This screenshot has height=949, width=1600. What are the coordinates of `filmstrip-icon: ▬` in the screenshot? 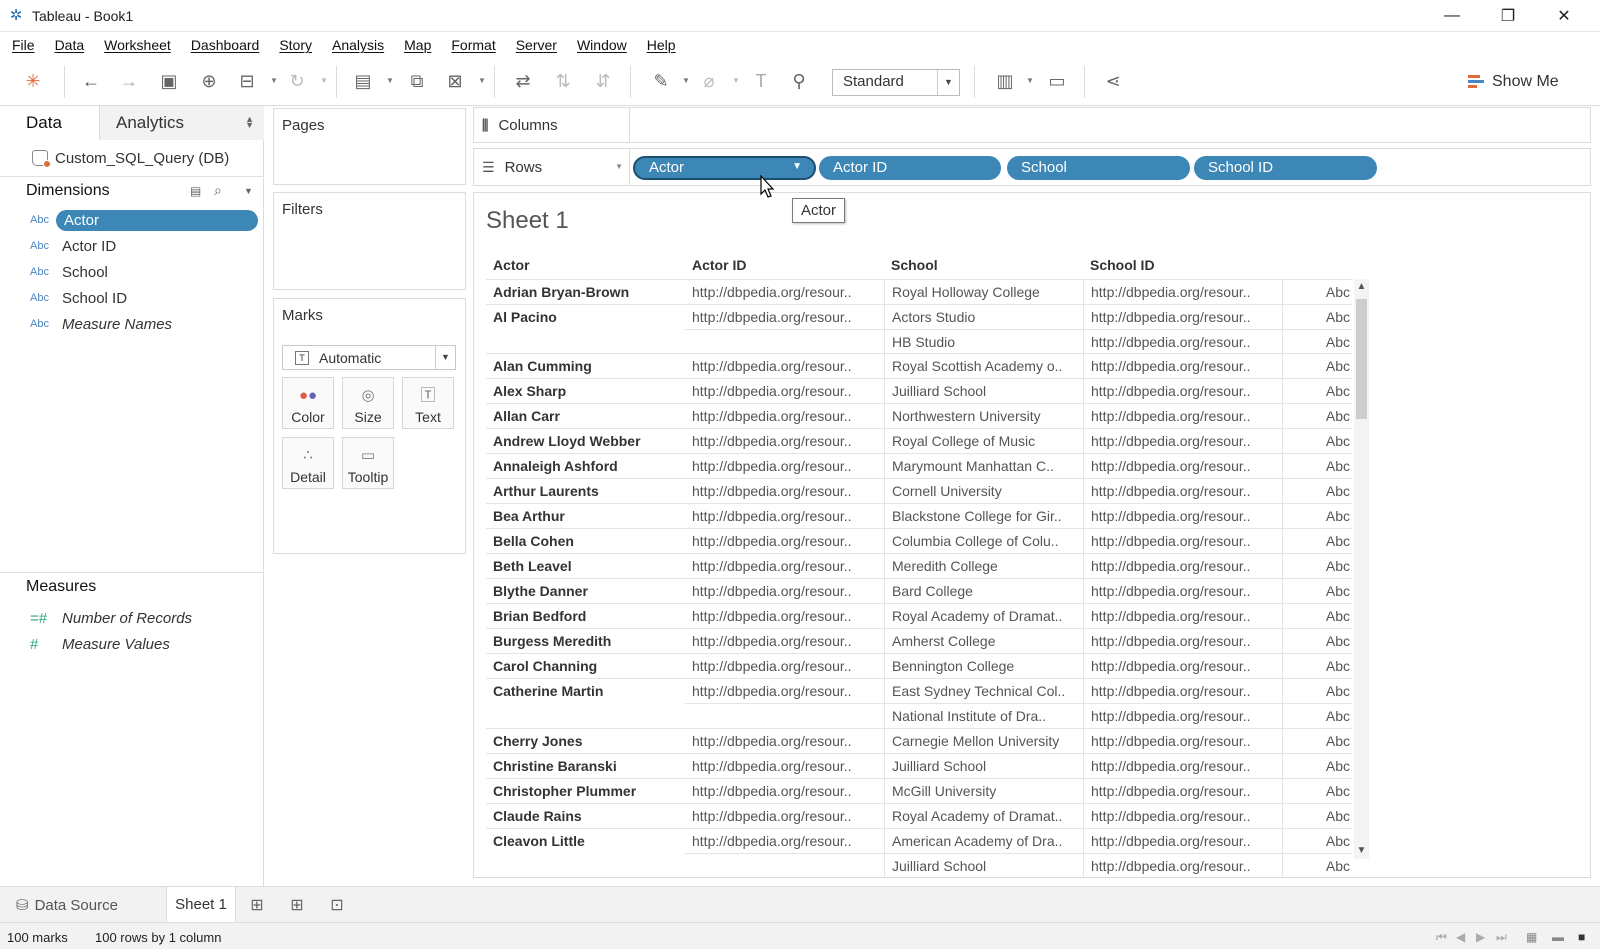 It's located at (1558, 937).